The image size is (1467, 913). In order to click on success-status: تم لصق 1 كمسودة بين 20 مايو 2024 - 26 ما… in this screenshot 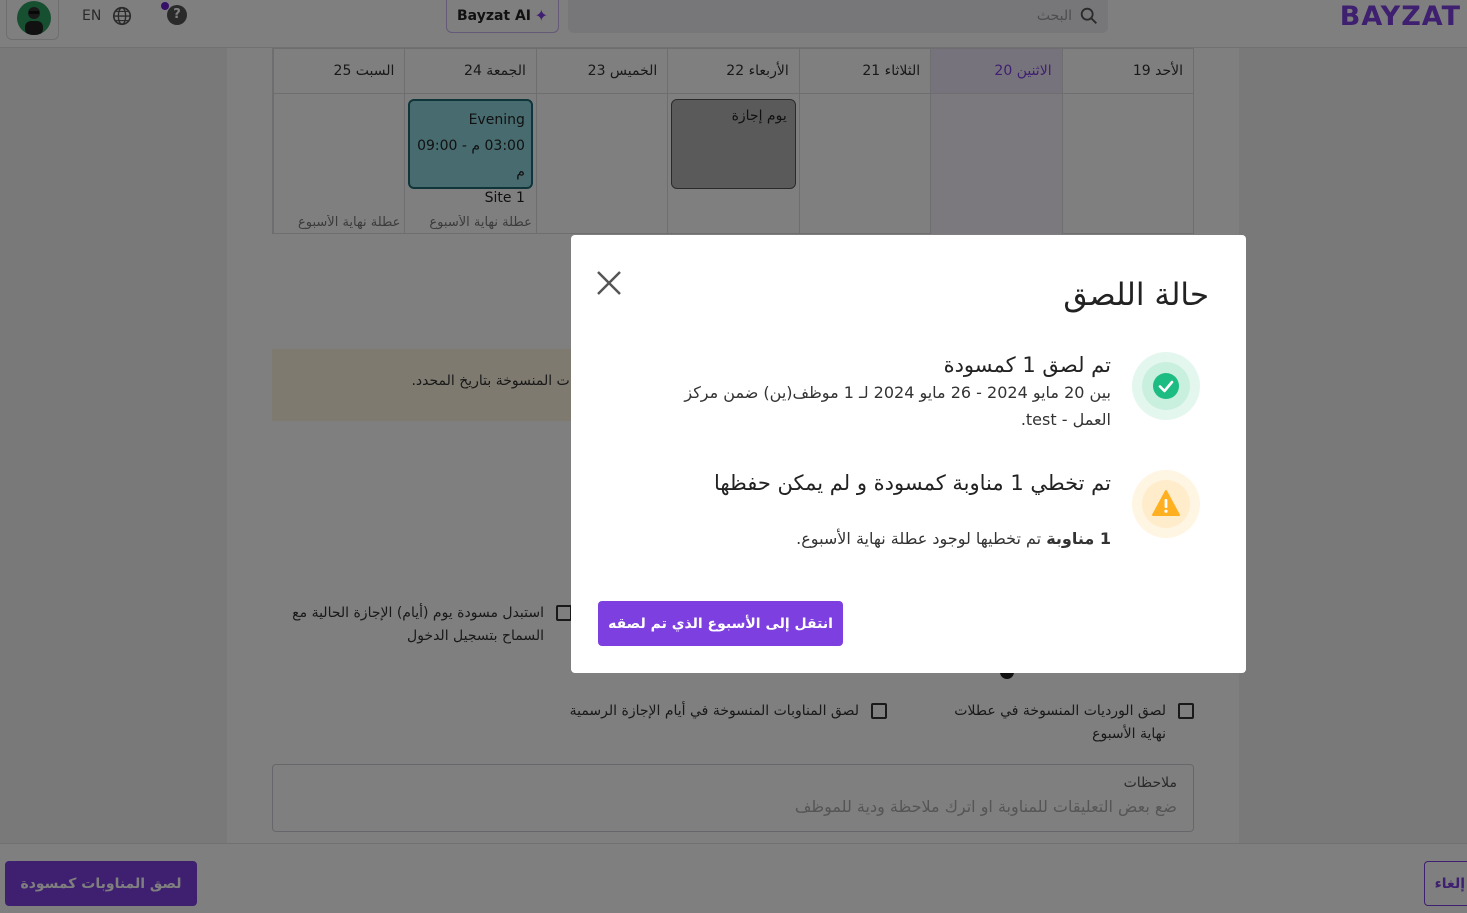, I will do `click(881, 393)`.